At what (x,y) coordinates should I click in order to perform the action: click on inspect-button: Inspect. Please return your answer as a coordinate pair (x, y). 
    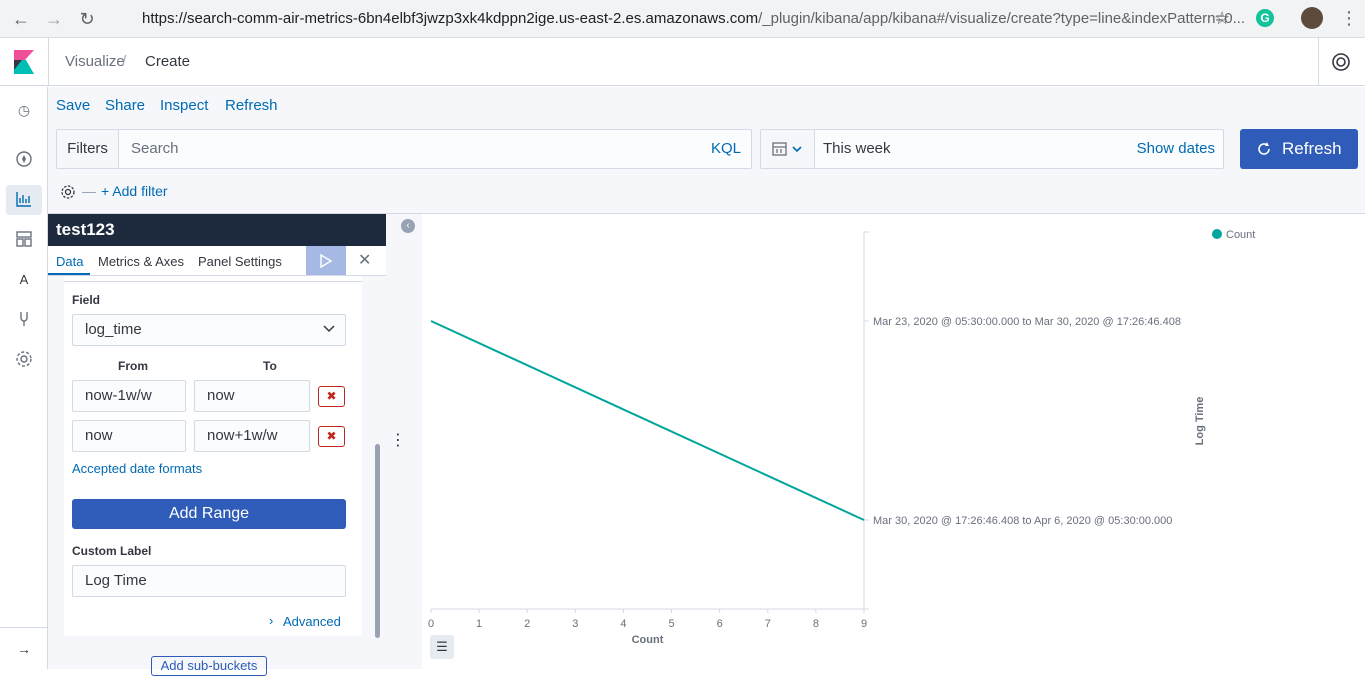
    Looking at the image, I should click on (184, 105).